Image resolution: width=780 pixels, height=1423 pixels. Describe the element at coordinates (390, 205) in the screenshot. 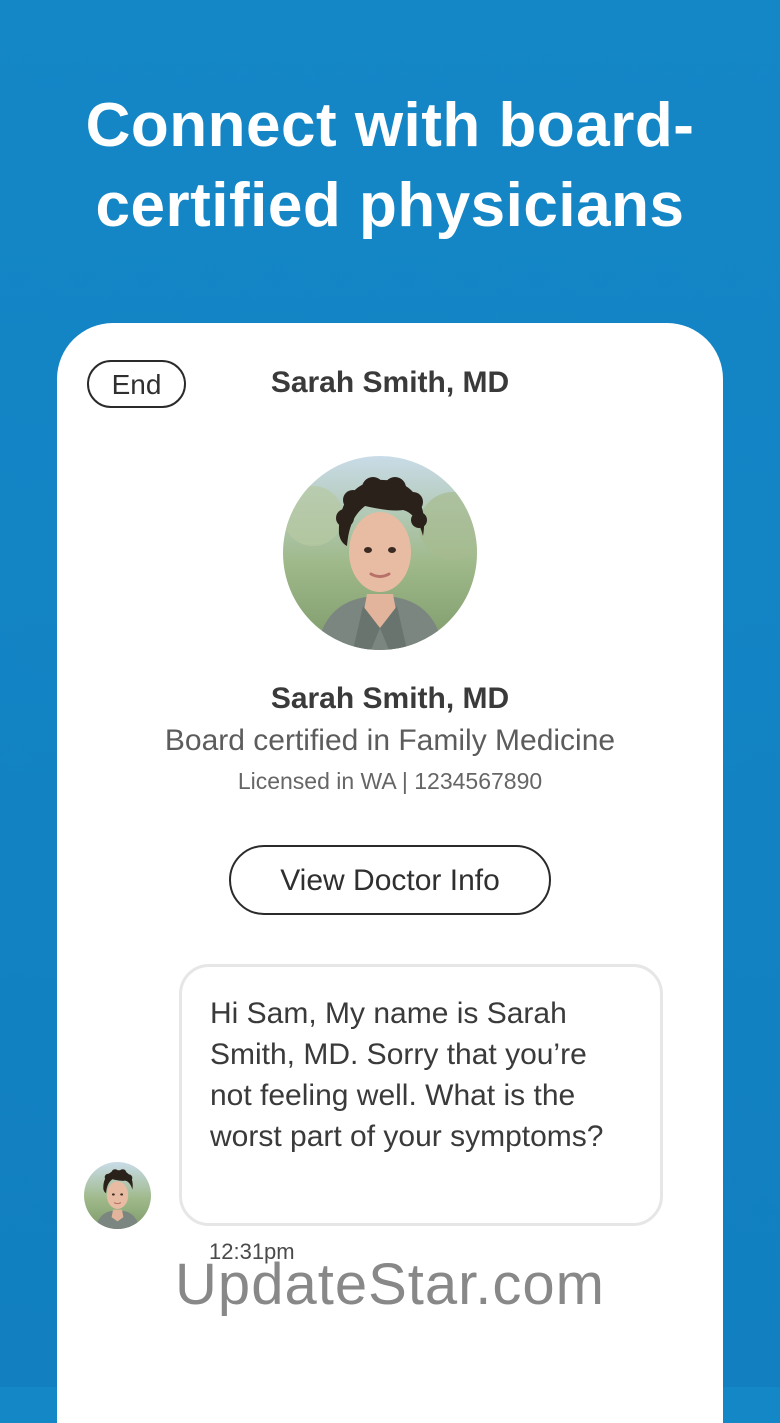

I see `headline-line-2: certified physicians` at that location.